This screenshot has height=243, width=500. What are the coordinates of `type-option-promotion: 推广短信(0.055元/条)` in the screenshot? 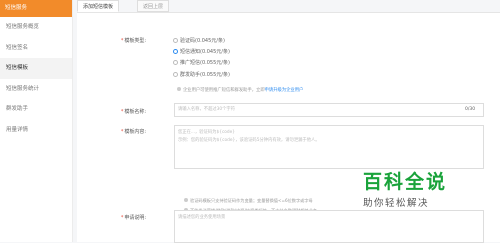 It's located at (201, 62).